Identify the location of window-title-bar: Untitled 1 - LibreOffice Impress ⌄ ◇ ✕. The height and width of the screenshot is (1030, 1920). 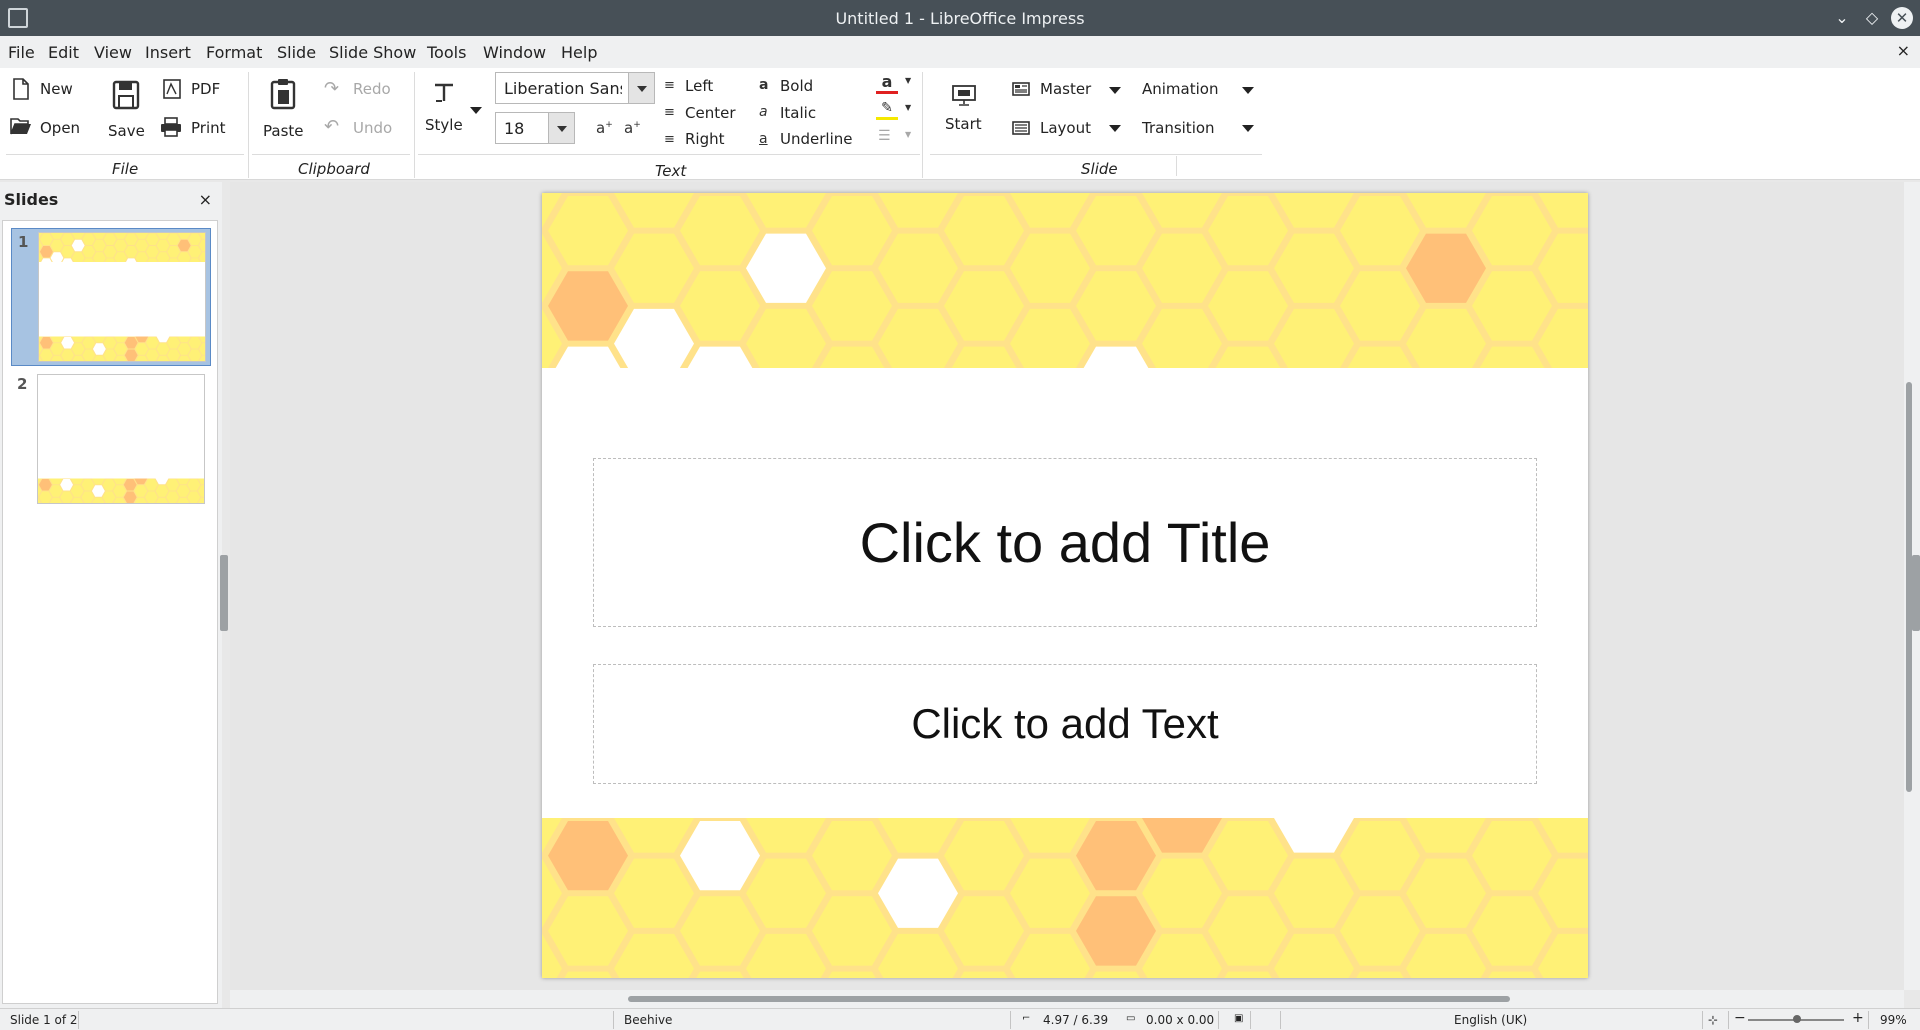
(960, 18).